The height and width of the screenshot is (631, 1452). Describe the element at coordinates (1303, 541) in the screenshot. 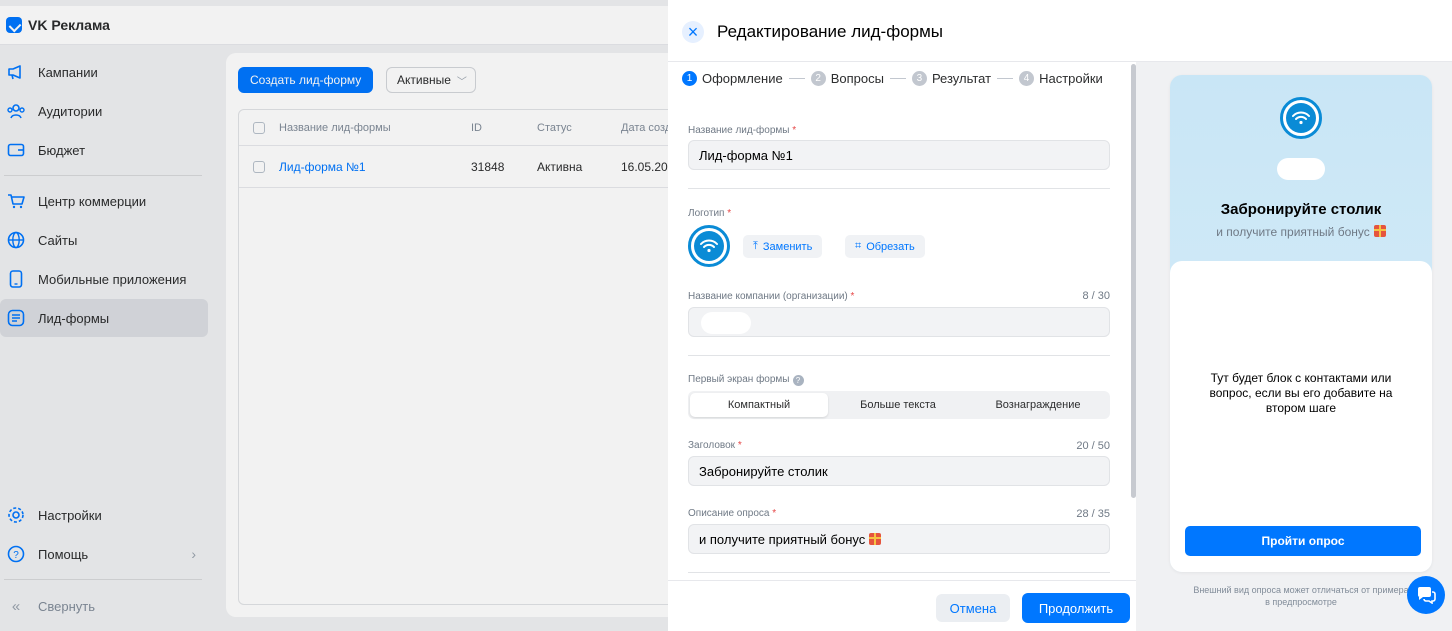

I see `take-survey-button: Пройти опрос` at that location.